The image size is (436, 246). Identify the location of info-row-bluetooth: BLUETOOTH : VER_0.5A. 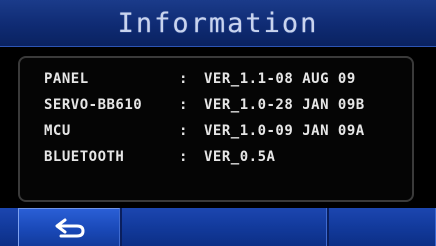
(159, 157).